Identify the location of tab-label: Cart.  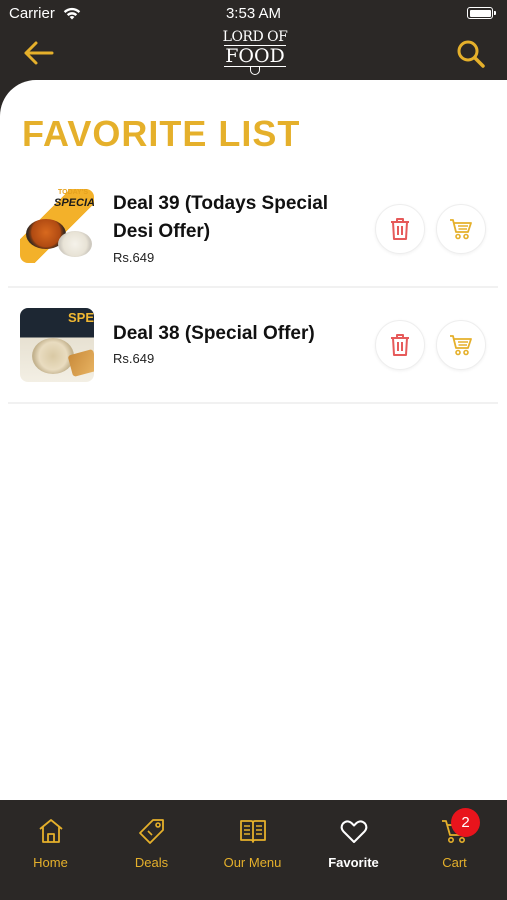
(454, 862).